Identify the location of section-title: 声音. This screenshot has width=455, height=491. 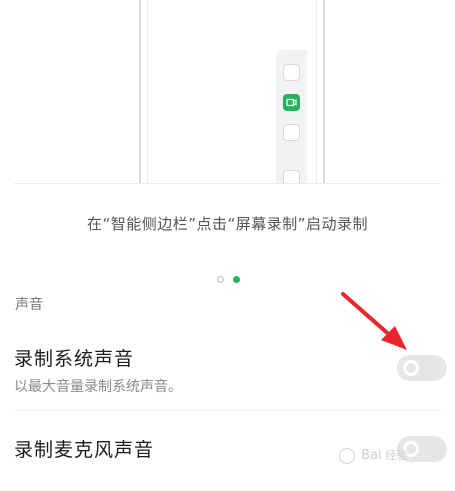
(29, 305).